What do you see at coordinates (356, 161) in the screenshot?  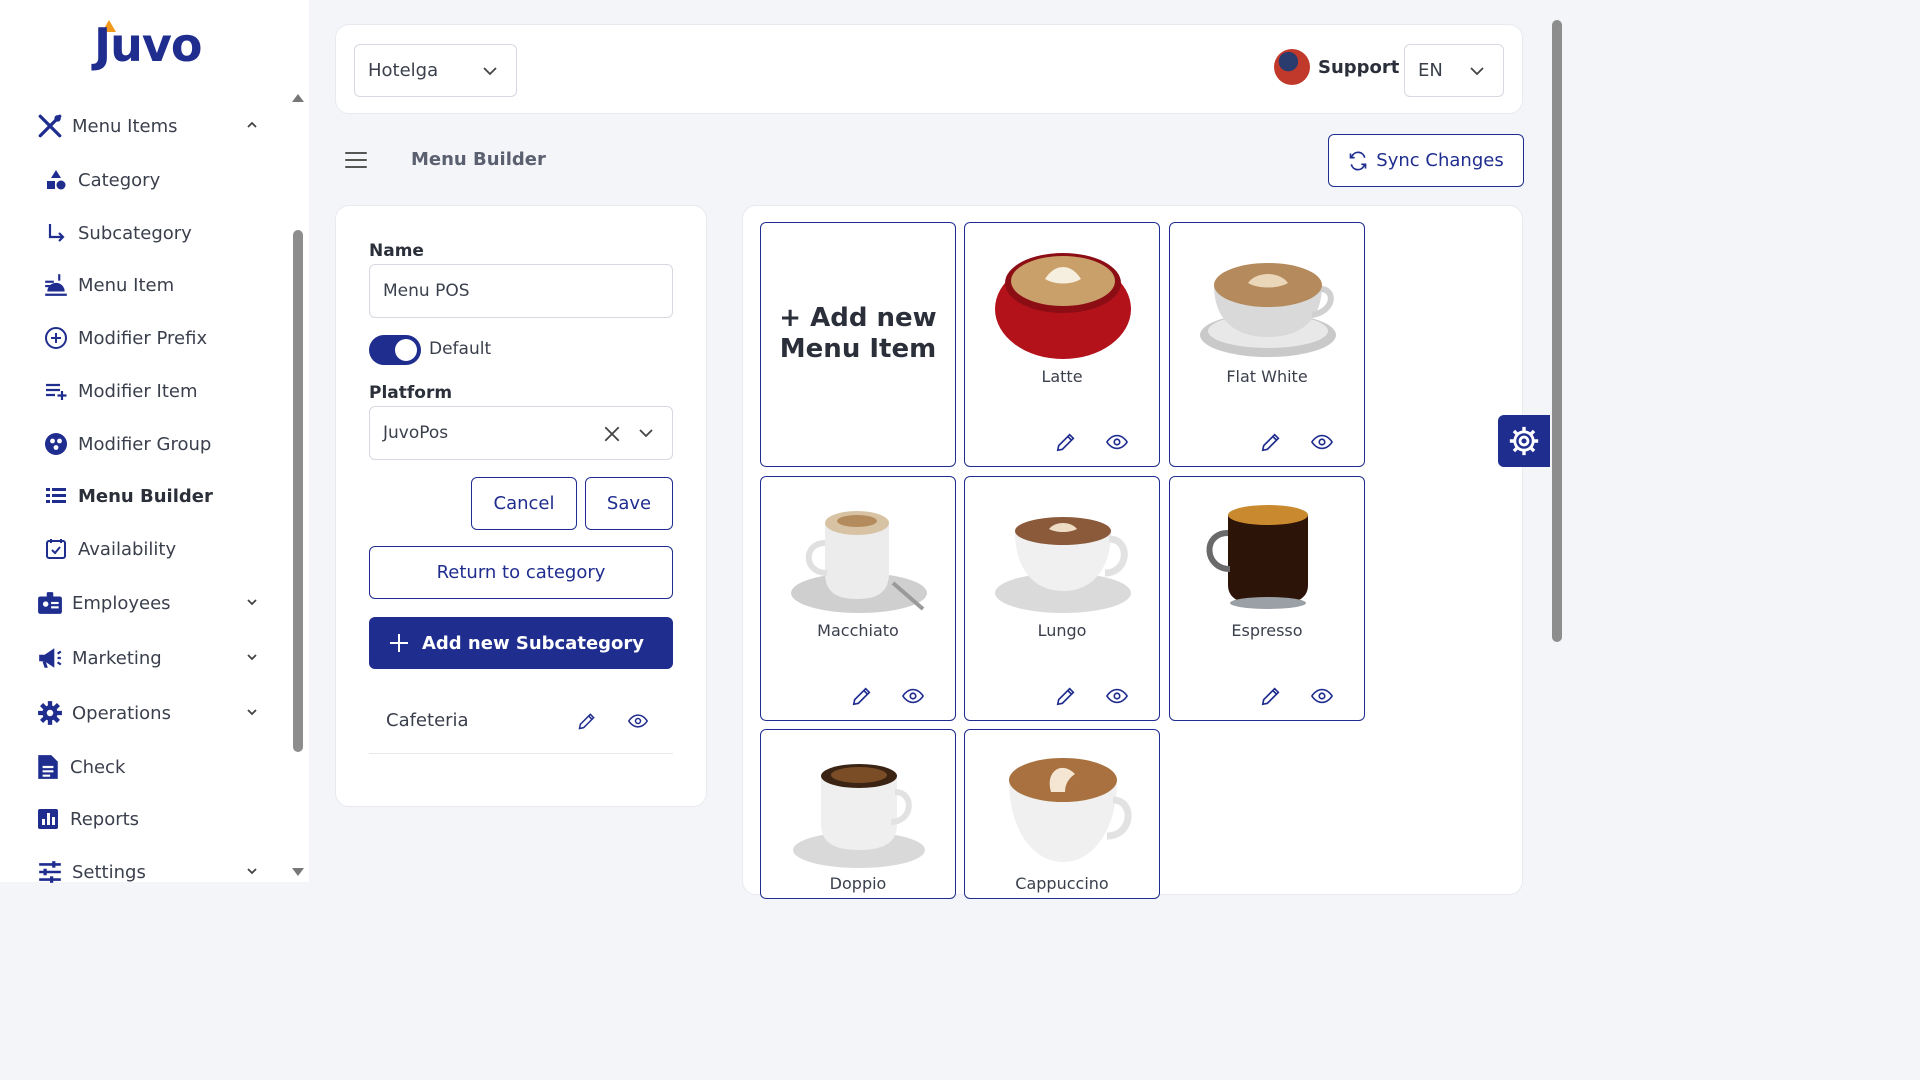 I see `hamburger-menu-icon` at bounding box center [356, 161].